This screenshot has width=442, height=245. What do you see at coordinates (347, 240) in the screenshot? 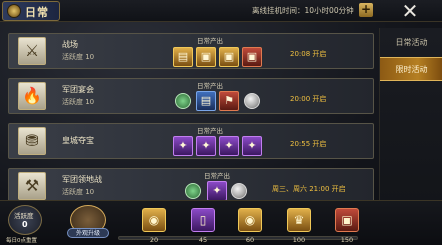
I see `milestone-value: 150` at bounding box center [347, 240].